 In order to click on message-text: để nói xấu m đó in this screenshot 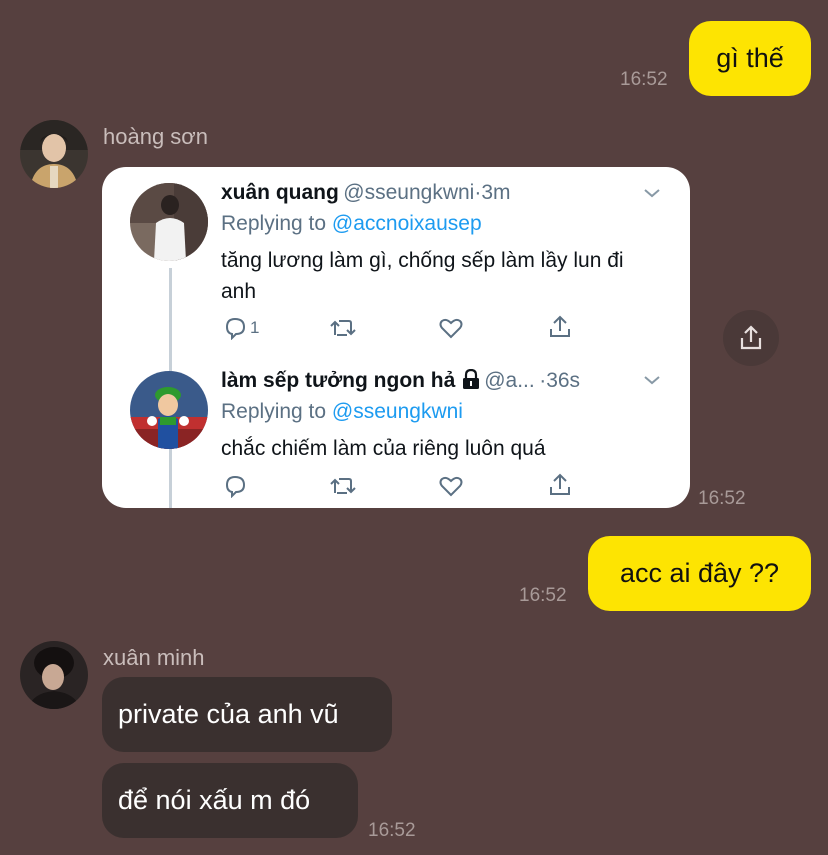, I will do `click(214, 800)`.